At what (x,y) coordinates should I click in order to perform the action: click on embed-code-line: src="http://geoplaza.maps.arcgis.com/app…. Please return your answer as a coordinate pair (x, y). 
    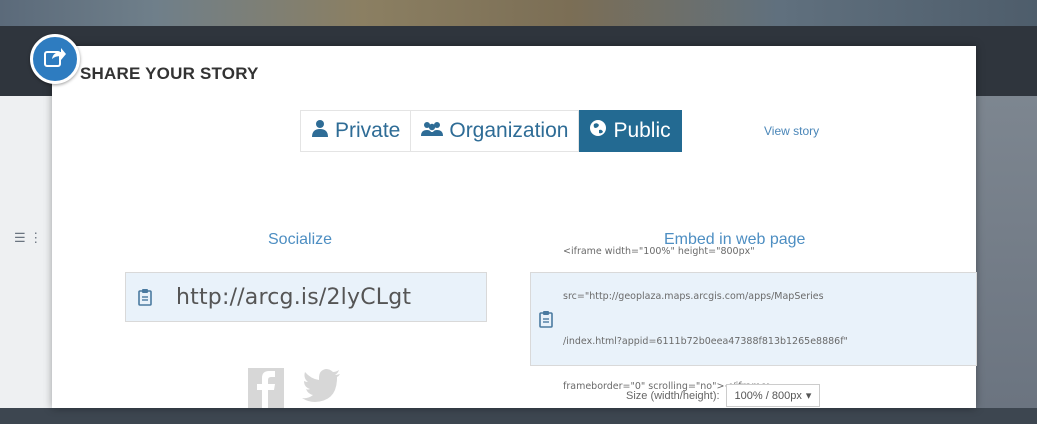
    Looking at the image, I should click on (693, 296).